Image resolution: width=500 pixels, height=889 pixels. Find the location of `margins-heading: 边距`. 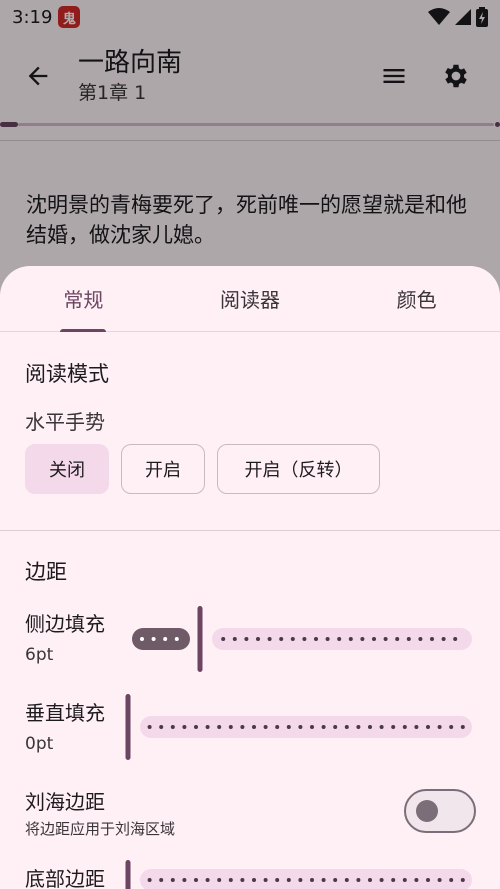

margins-heading: 边距 is located at coordinates (46, 572).